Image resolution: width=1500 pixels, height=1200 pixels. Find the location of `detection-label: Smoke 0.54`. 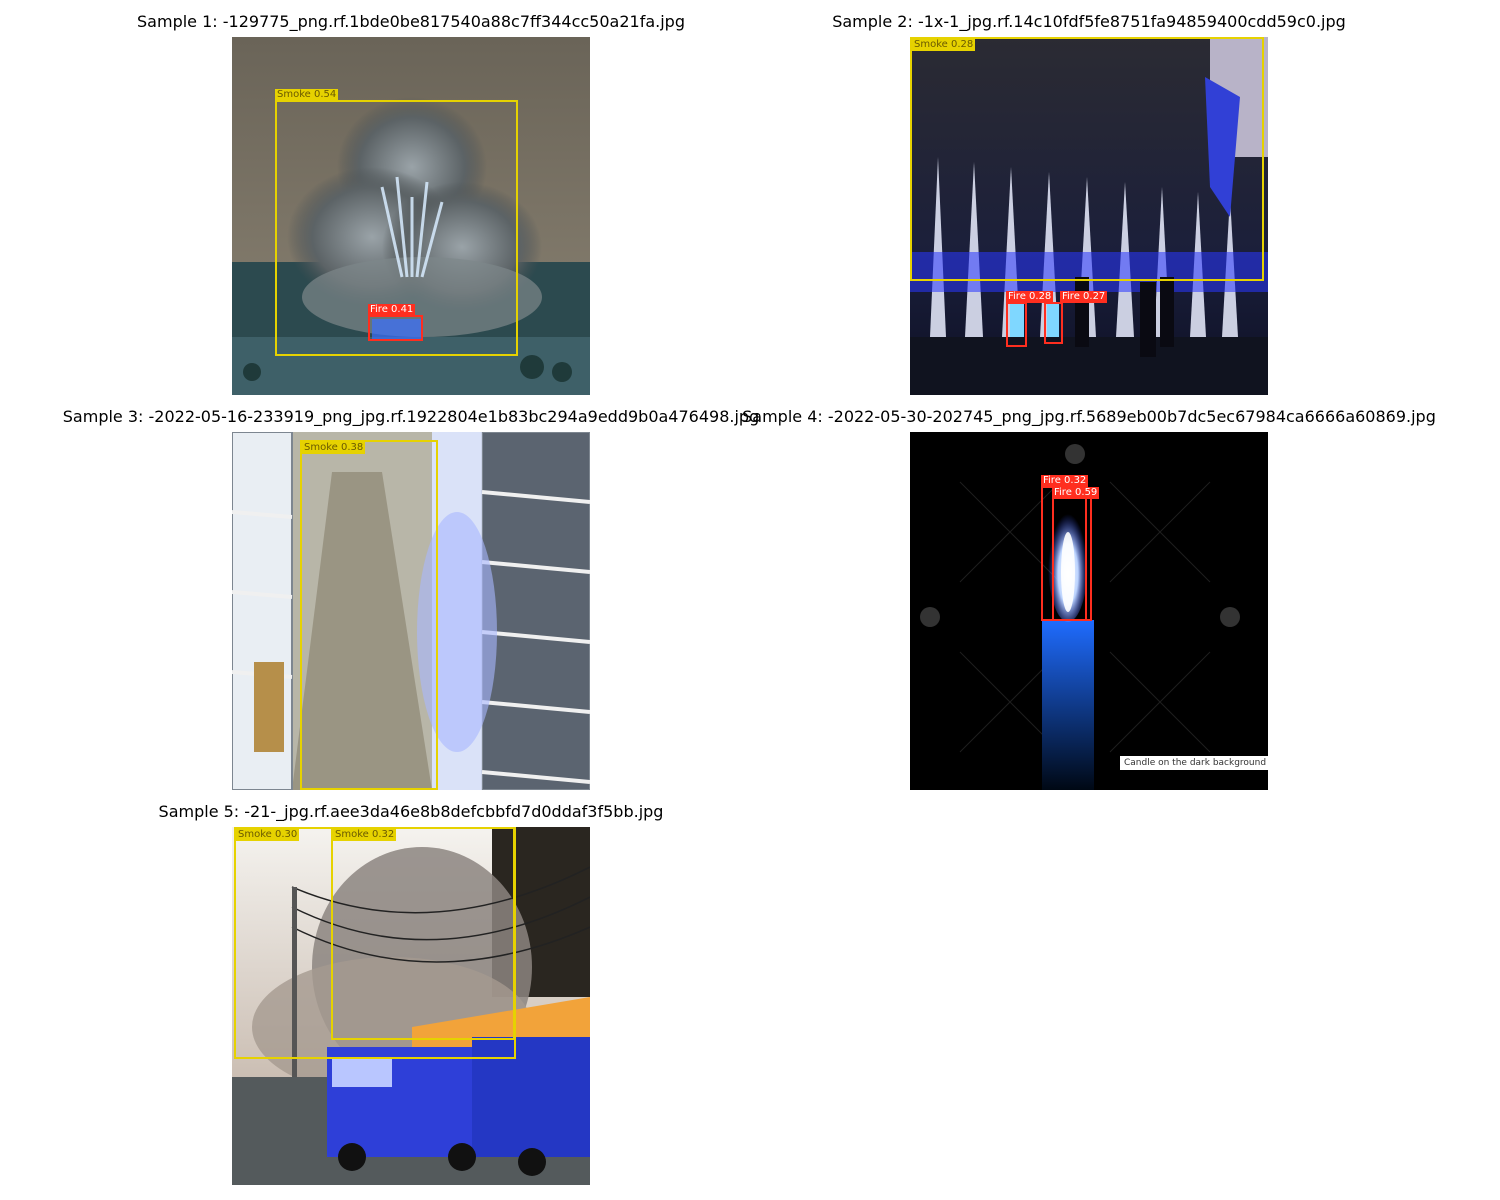

detection-label: Smoke 0.54 is located at coordinates (307, 95).